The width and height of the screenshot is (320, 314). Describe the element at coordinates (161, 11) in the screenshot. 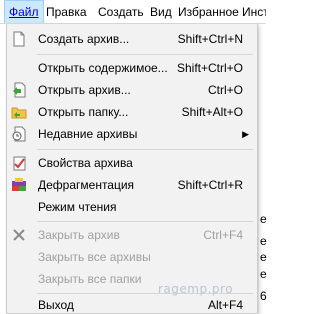

I see `menubar-item-view: Вид` at that location.